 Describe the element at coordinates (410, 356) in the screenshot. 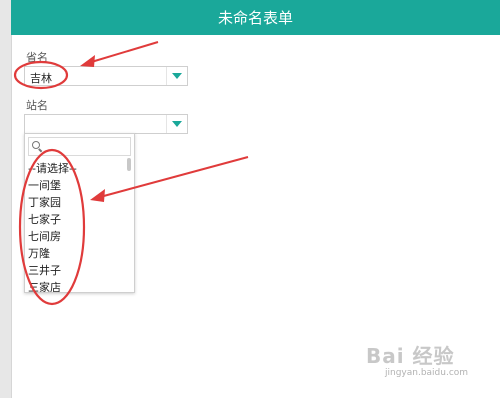

I see `watermark-brand: Bai 经验` at that location.